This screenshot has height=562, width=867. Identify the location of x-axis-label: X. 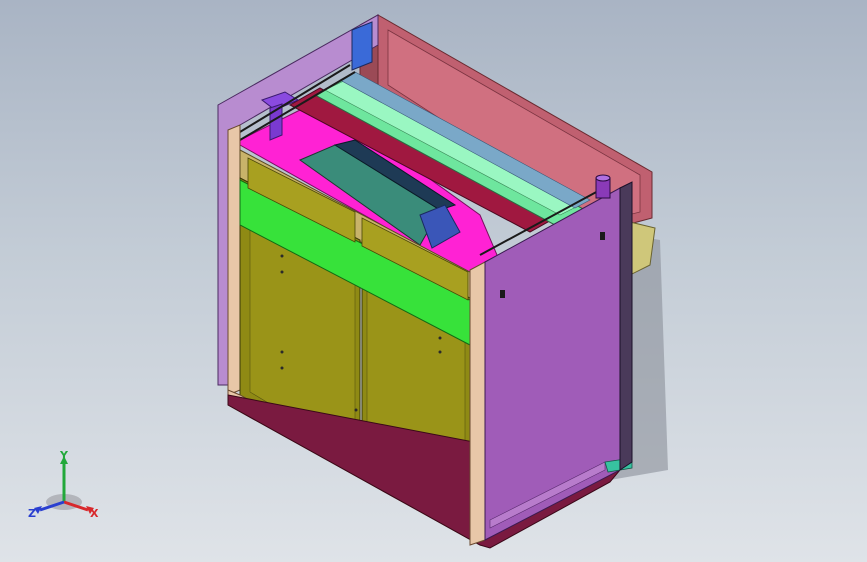
(94, 513).